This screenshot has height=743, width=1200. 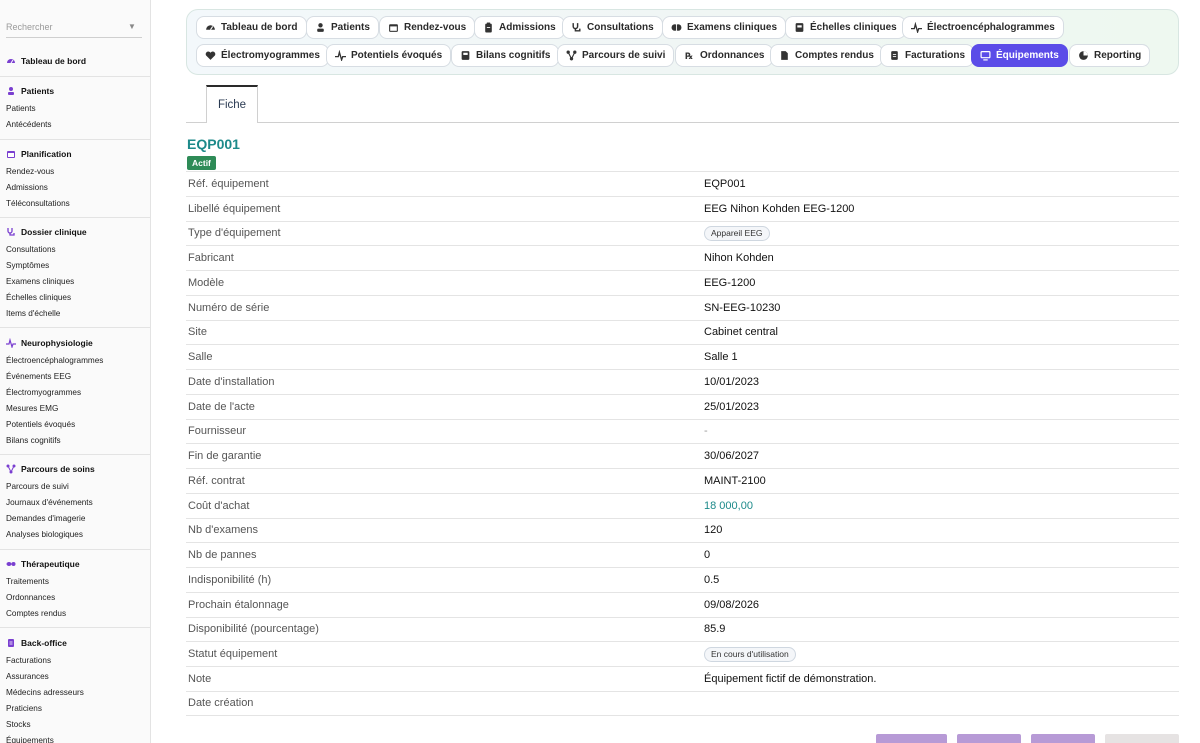 I want to click on waveform-icon, so click(x=11, y=343).